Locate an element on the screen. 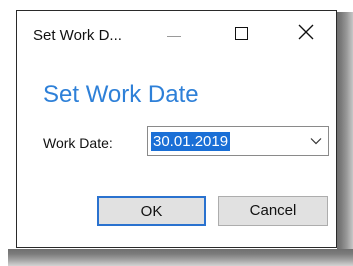 This screenshot has height=266, width=353. work-date-label: Work Date: is located at coordinates (78, 143).